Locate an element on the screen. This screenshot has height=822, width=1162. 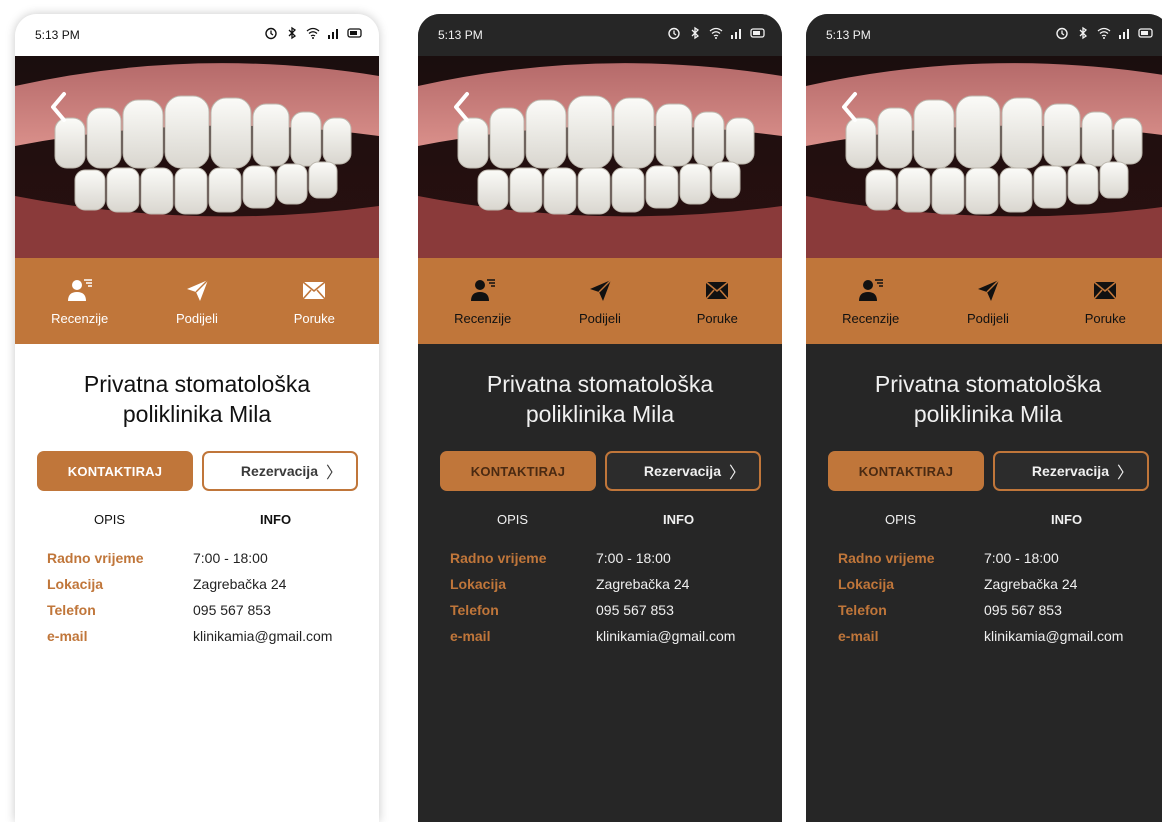
action-bar: Recenzije Podijeli Poruke is located at coordinates (984, 301).